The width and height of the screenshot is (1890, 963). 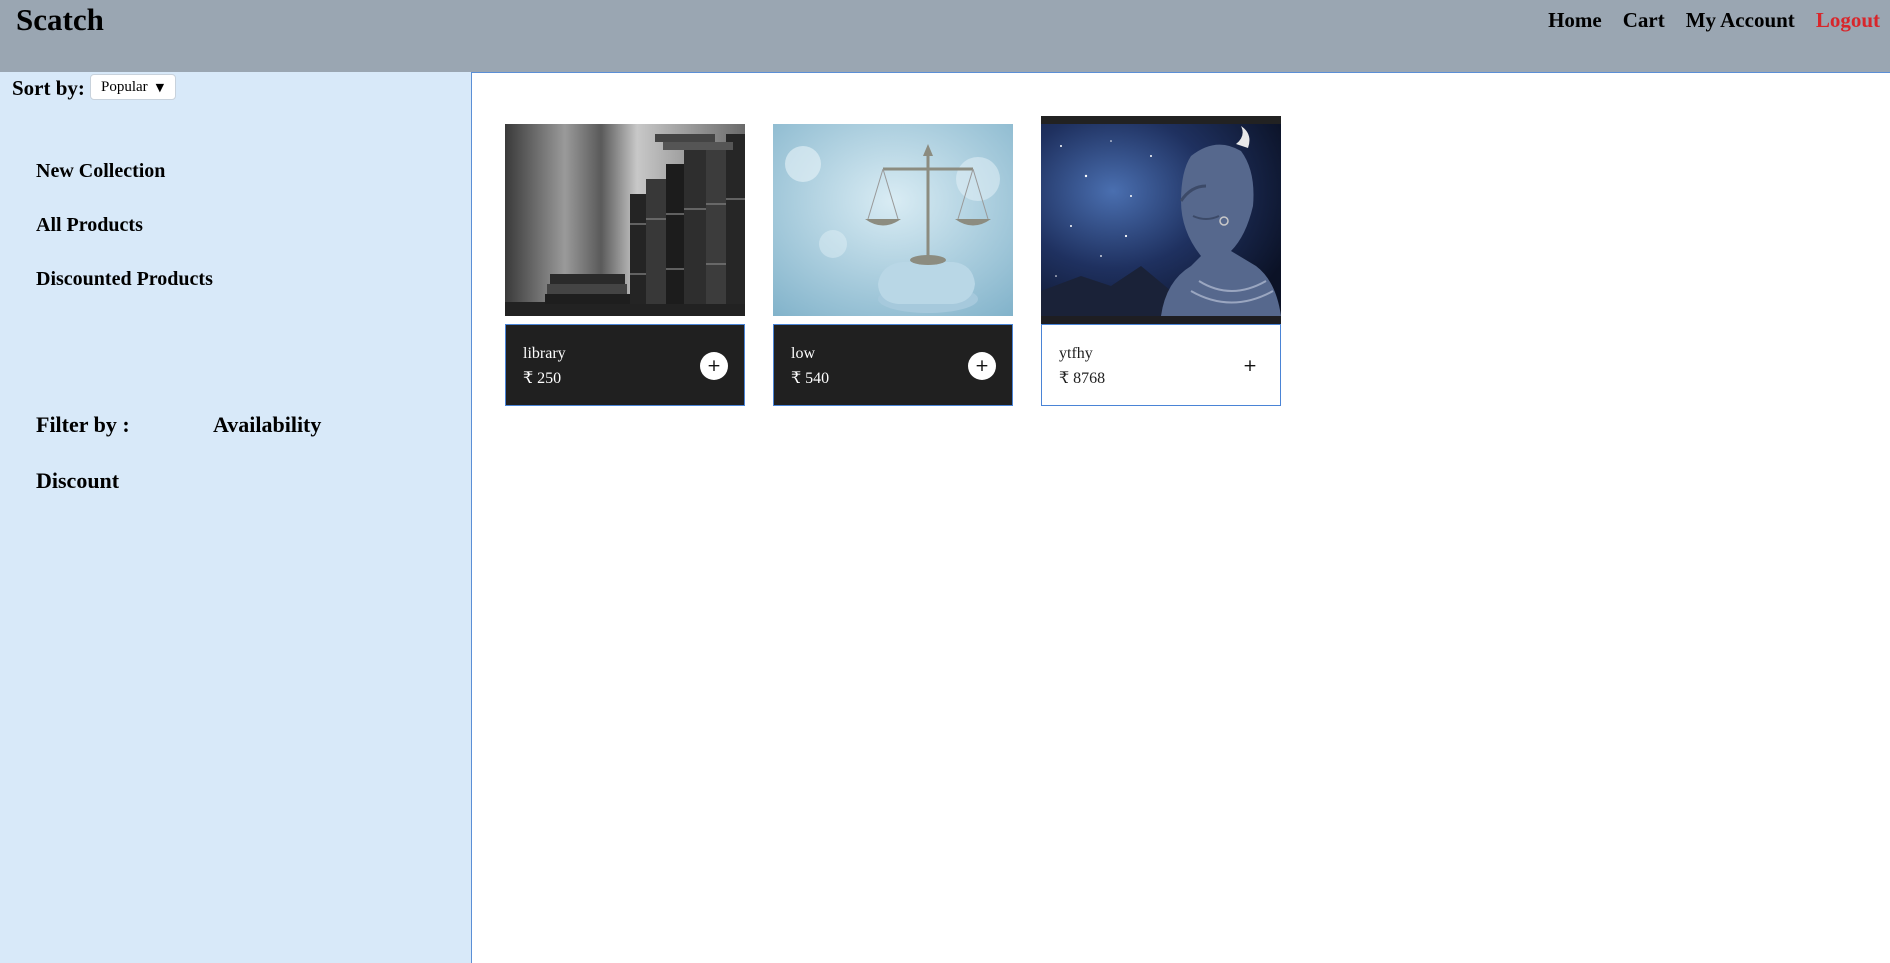 I want to click on sort-select: Popular ▼, so click(x=133, y=87).